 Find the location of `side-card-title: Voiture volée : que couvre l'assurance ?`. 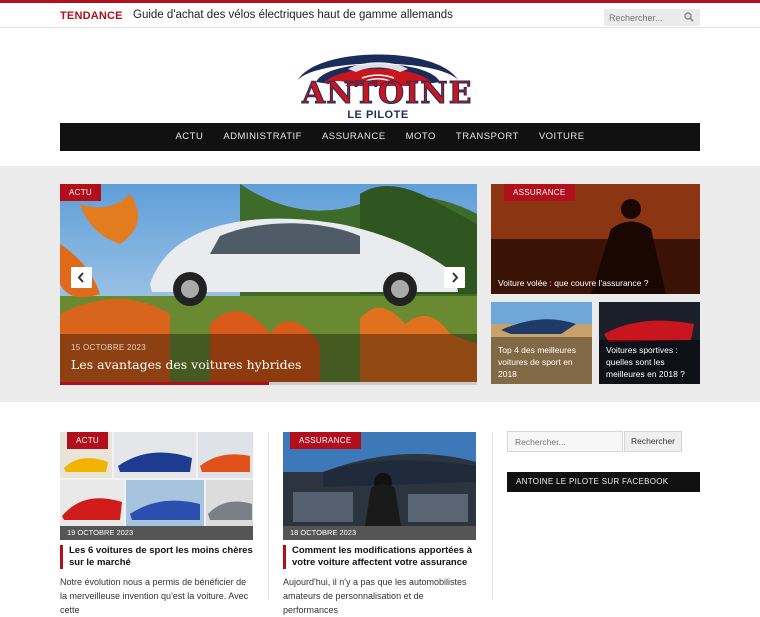

side-card-title: Voiture volée : que couvre l'assurance ? is located at coordinates (573, 283).